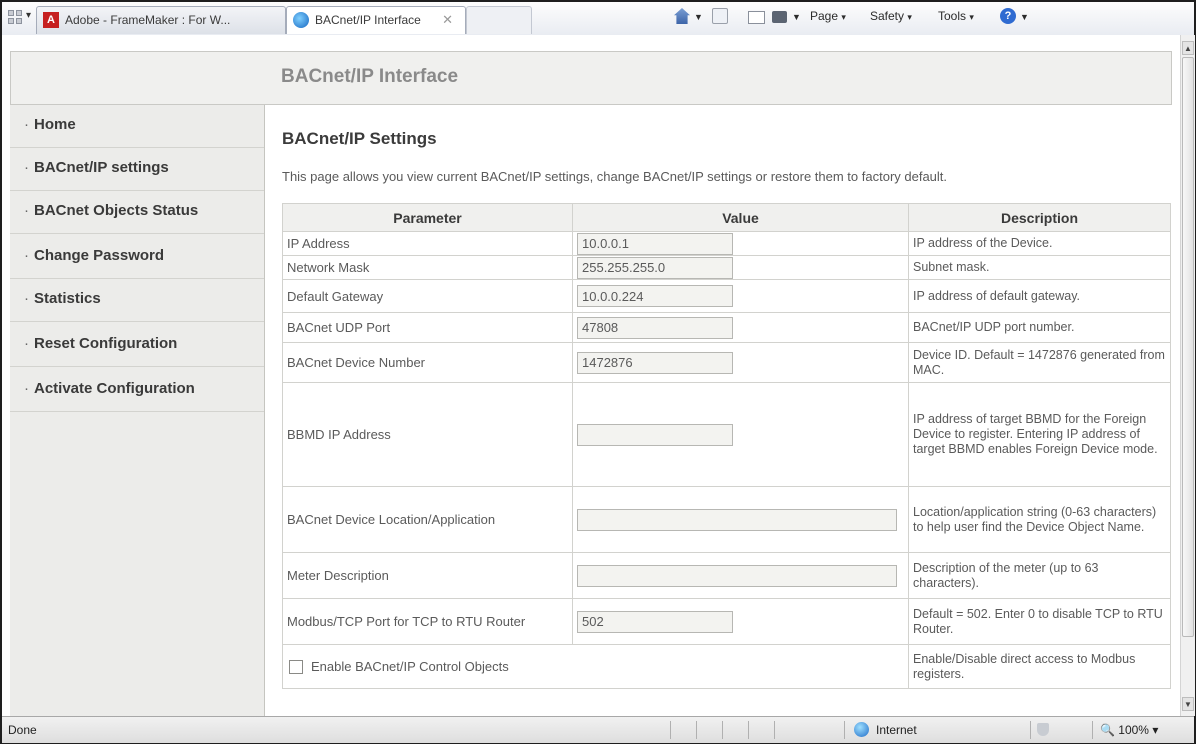  I want to click on param-cell: Network Mask, so click(427, 267).